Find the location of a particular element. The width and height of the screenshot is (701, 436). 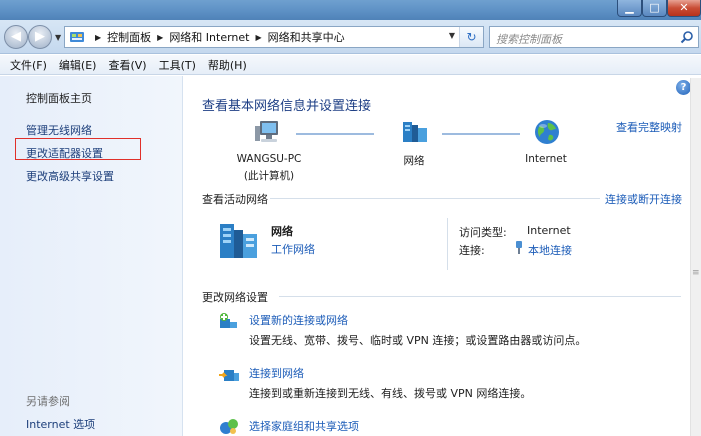

vertical-divider is located at coordinates (447, 244).